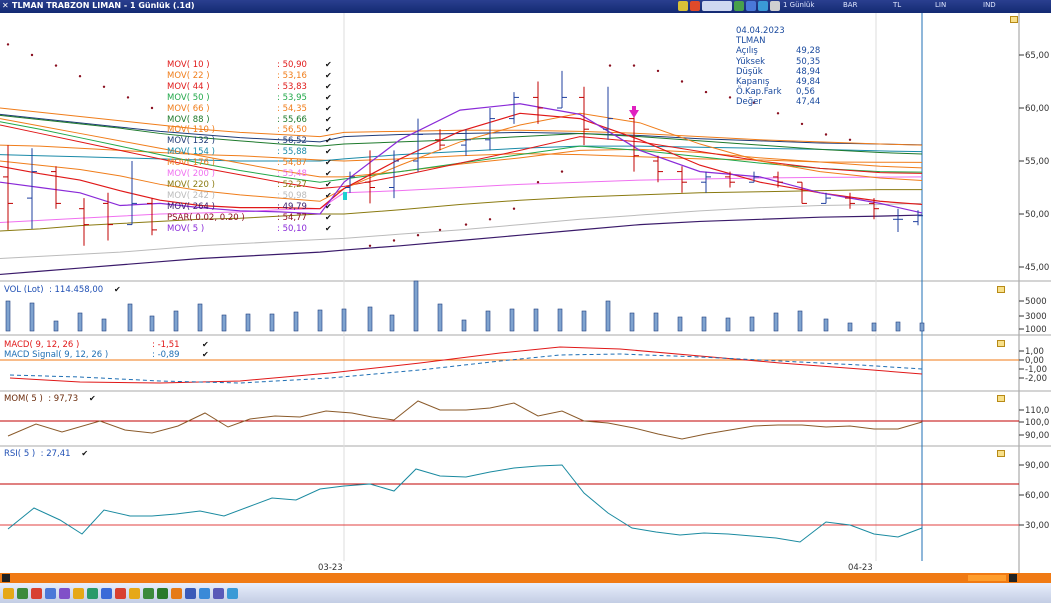 This screenshot has height=603, width=1051. I want to click on cursor-icon, so click(775, 6).